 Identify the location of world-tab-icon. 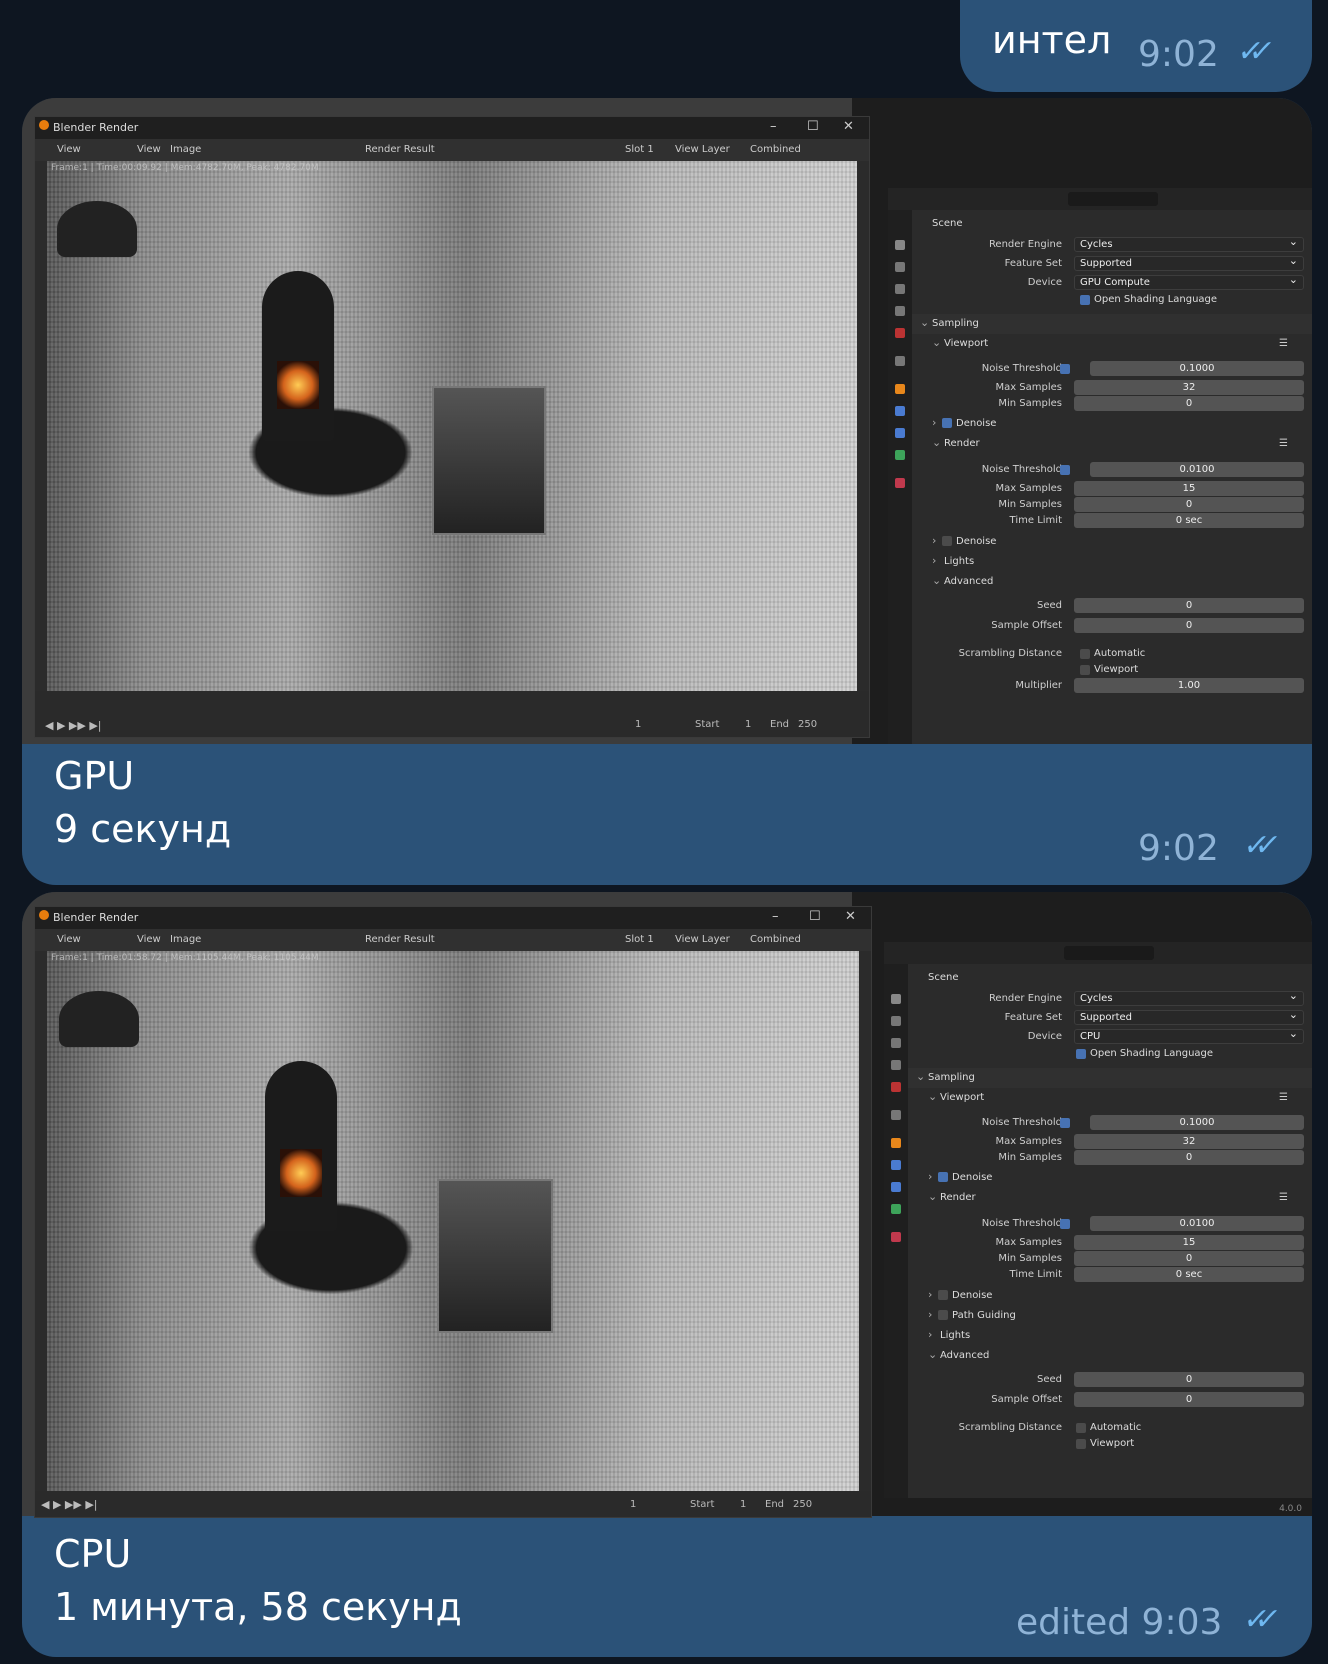
(896, 1087).